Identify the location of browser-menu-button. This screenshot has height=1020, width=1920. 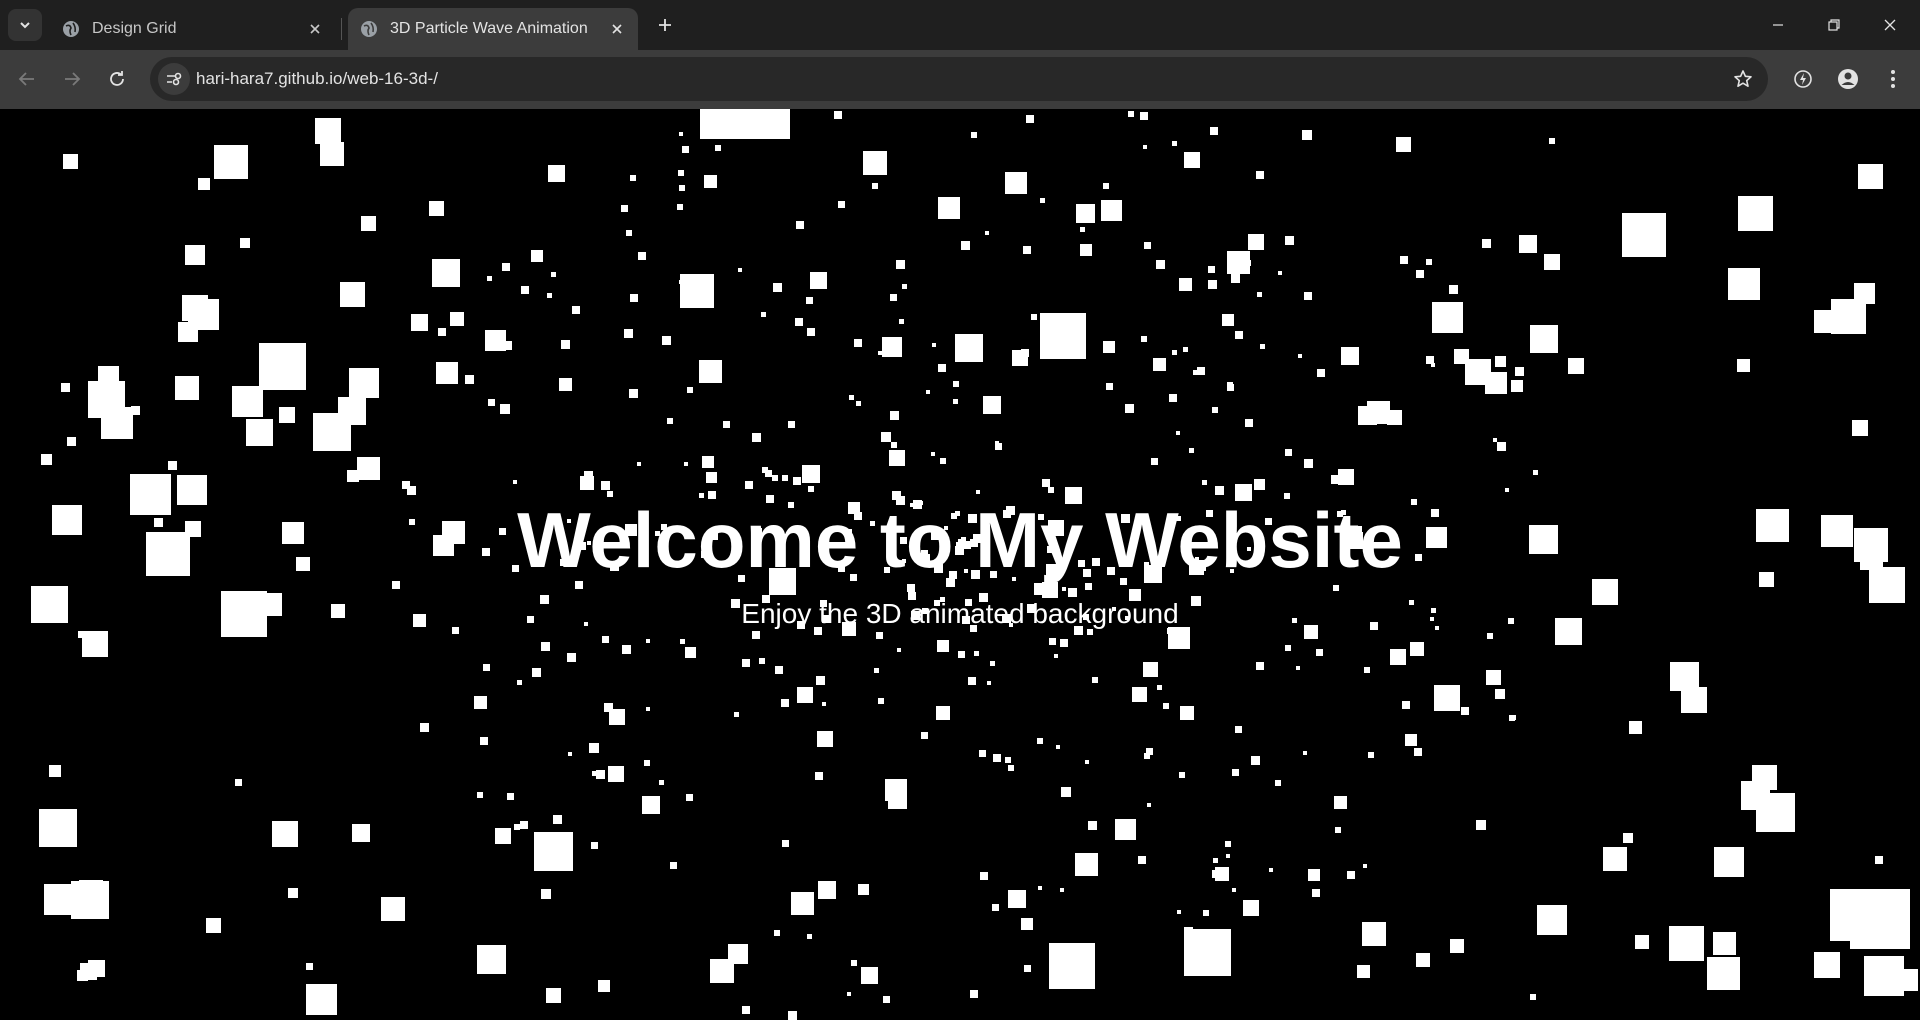
(1893, 79).